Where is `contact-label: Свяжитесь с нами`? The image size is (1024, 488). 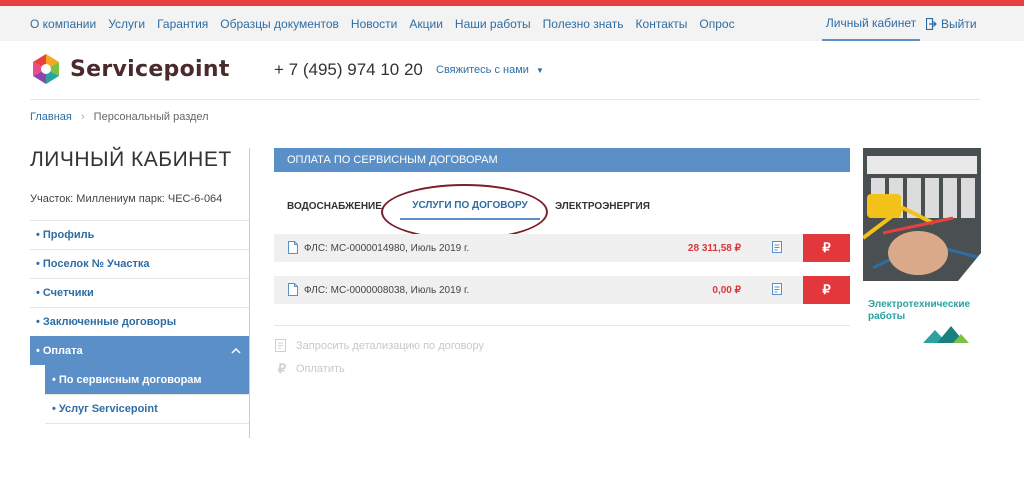 contact-label: Свяжитесь с нами is located at coordinates (482, 70).